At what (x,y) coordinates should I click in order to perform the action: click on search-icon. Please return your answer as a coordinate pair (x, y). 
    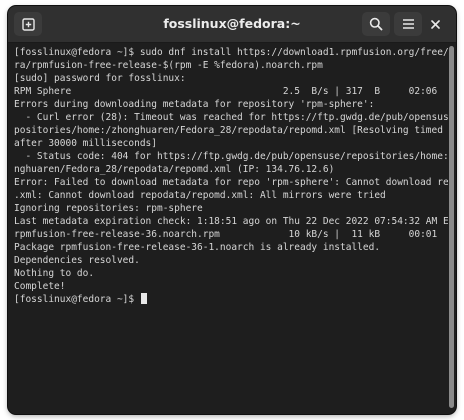
    Looking at the image, I should click on (376, 24).